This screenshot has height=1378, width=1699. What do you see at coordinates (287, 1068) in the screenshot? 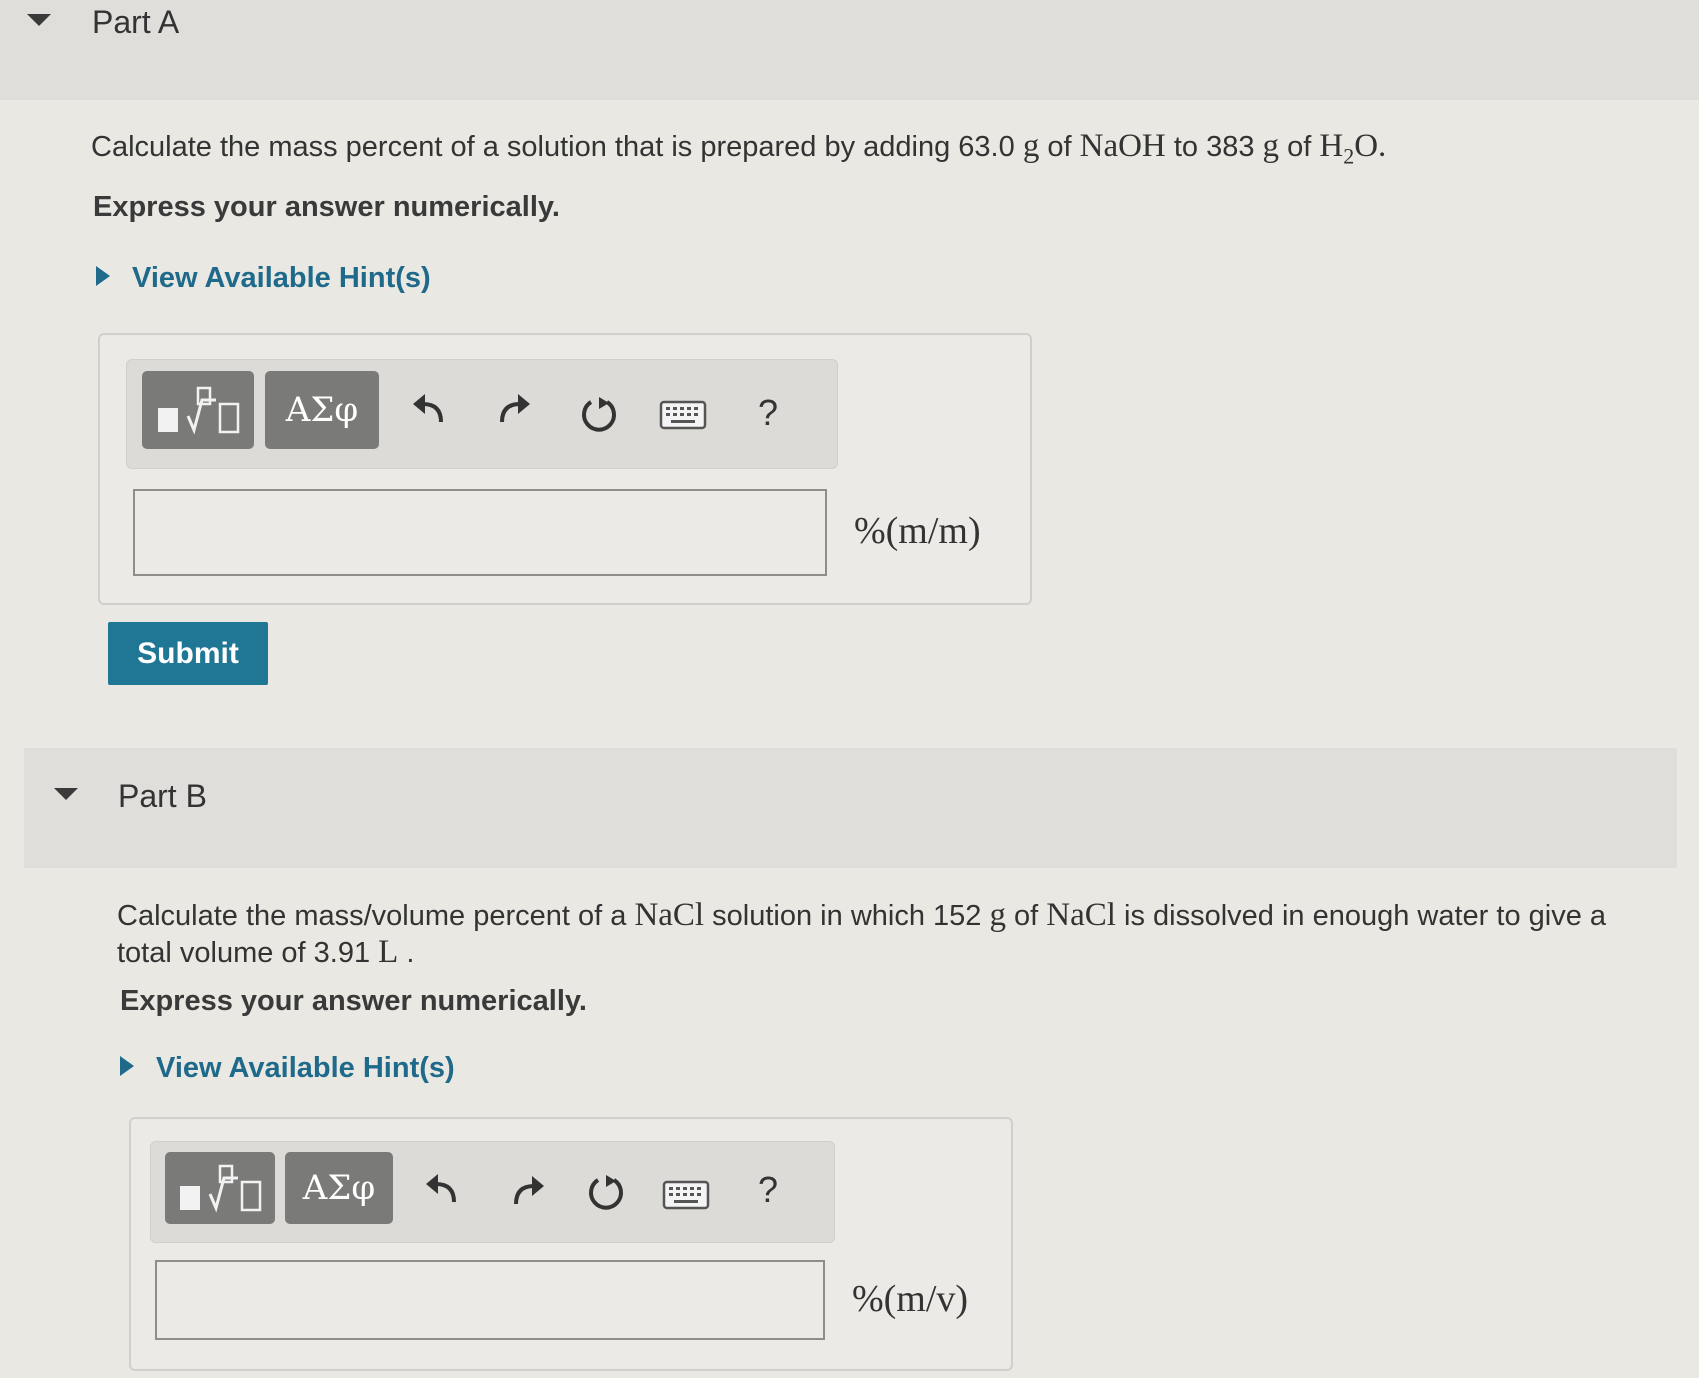
I see `part-b-hint-link: View Available Hint(s)` at bounding box center [287, 1068].